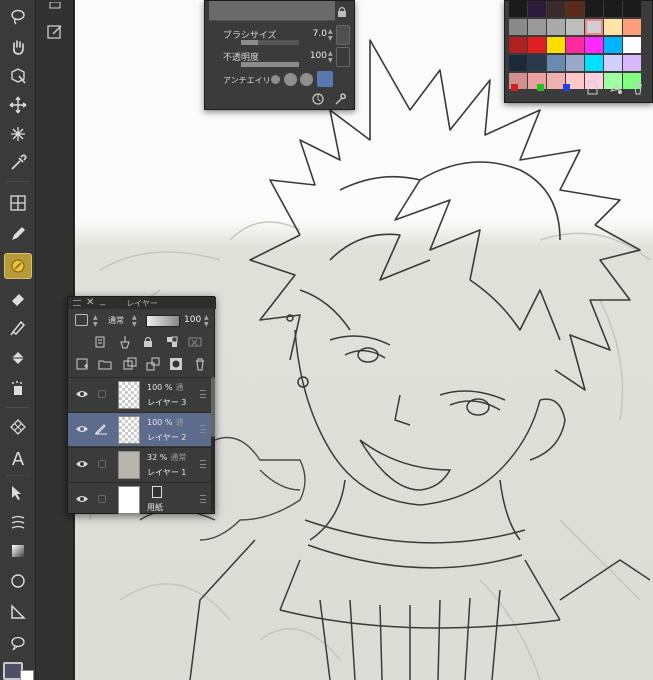  I want to click on eyedropper-icon, so click(18, 163).